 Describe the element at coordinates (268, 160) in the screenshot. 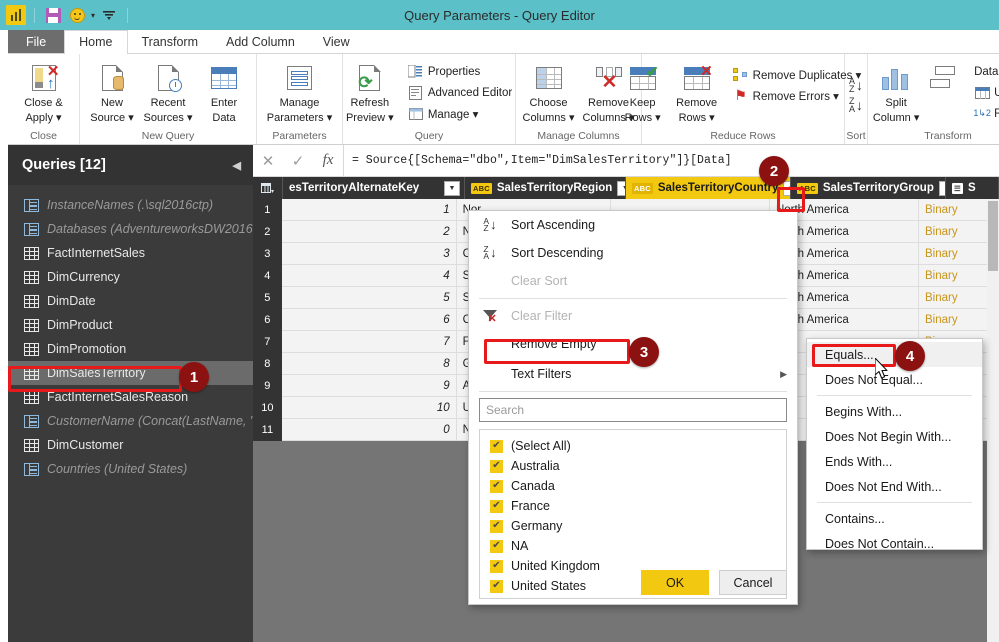

I see `close-icon: ✕` at that location.